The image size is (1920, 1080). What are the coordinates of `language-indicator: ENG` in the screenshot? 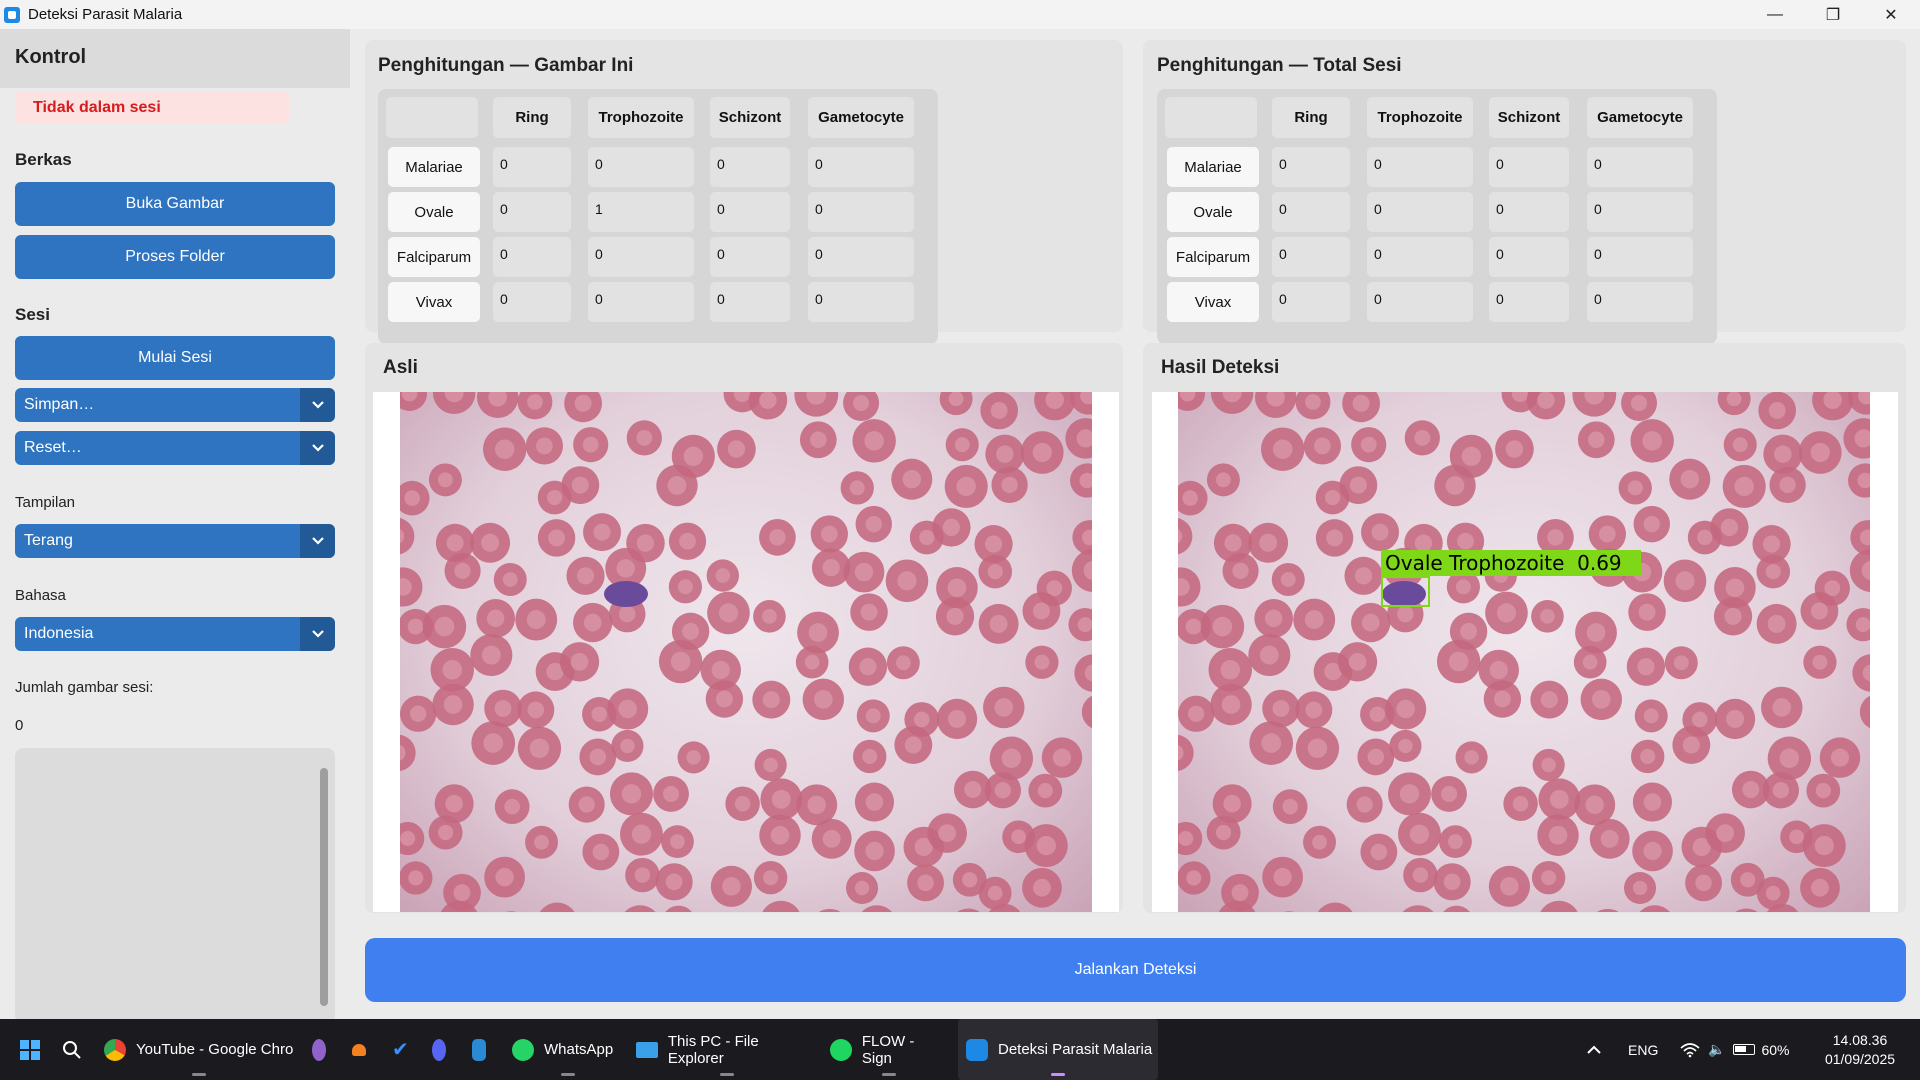 It's located at (1643, 1049).